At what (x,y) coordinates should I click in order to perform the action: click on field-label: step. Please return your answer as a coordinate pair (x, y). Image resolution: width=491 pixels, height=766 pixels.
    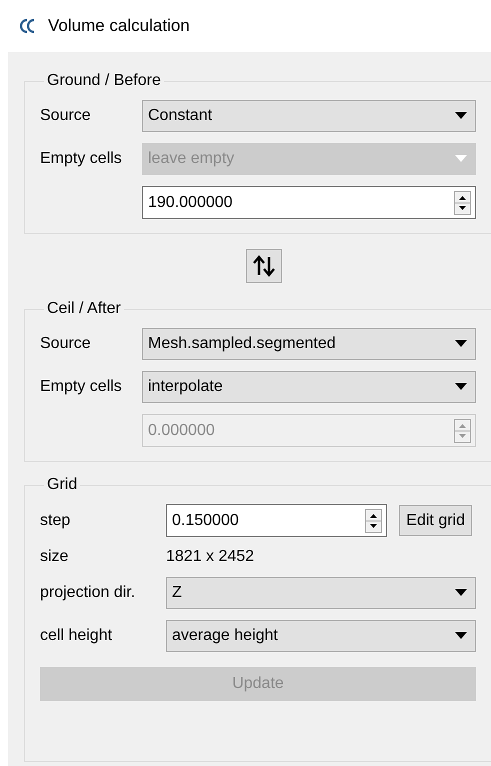
    Looking at the image, I should click on (56, 521).